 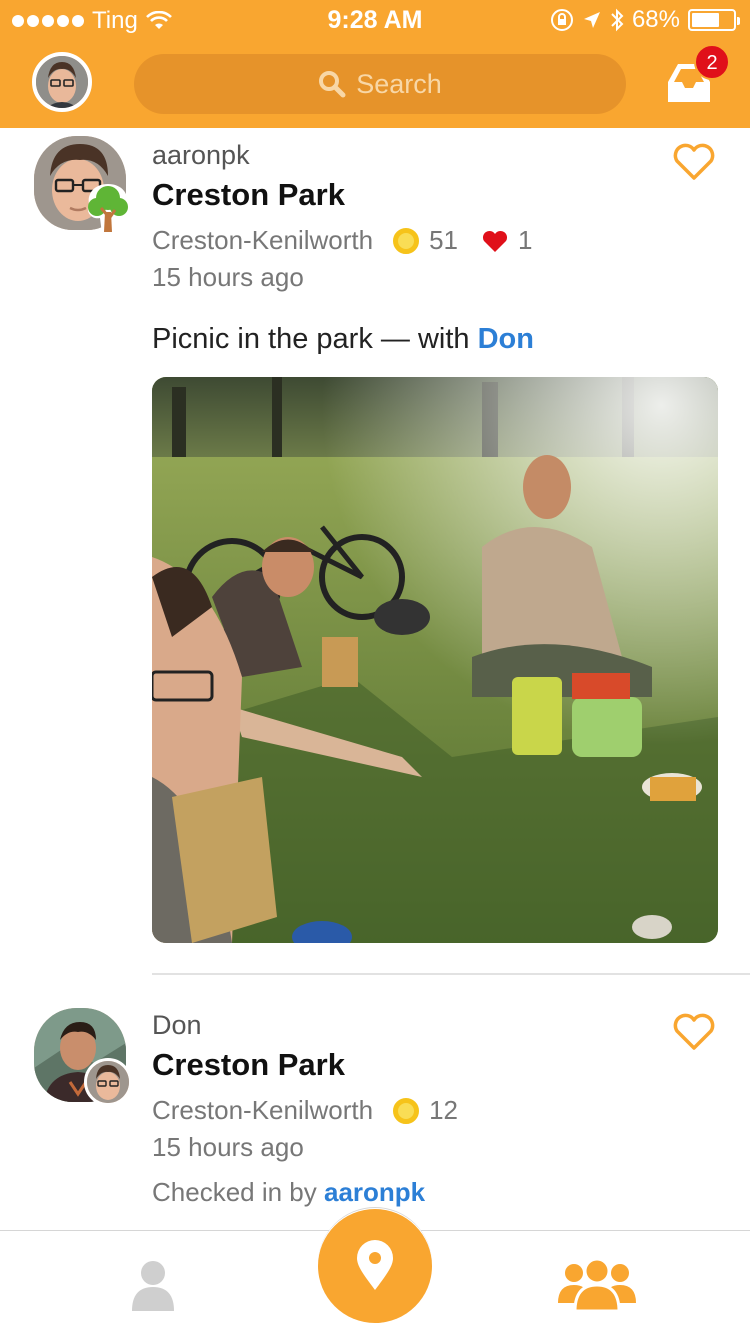 I want to click on orientation-lock-icon, so click(x=561, y=20).